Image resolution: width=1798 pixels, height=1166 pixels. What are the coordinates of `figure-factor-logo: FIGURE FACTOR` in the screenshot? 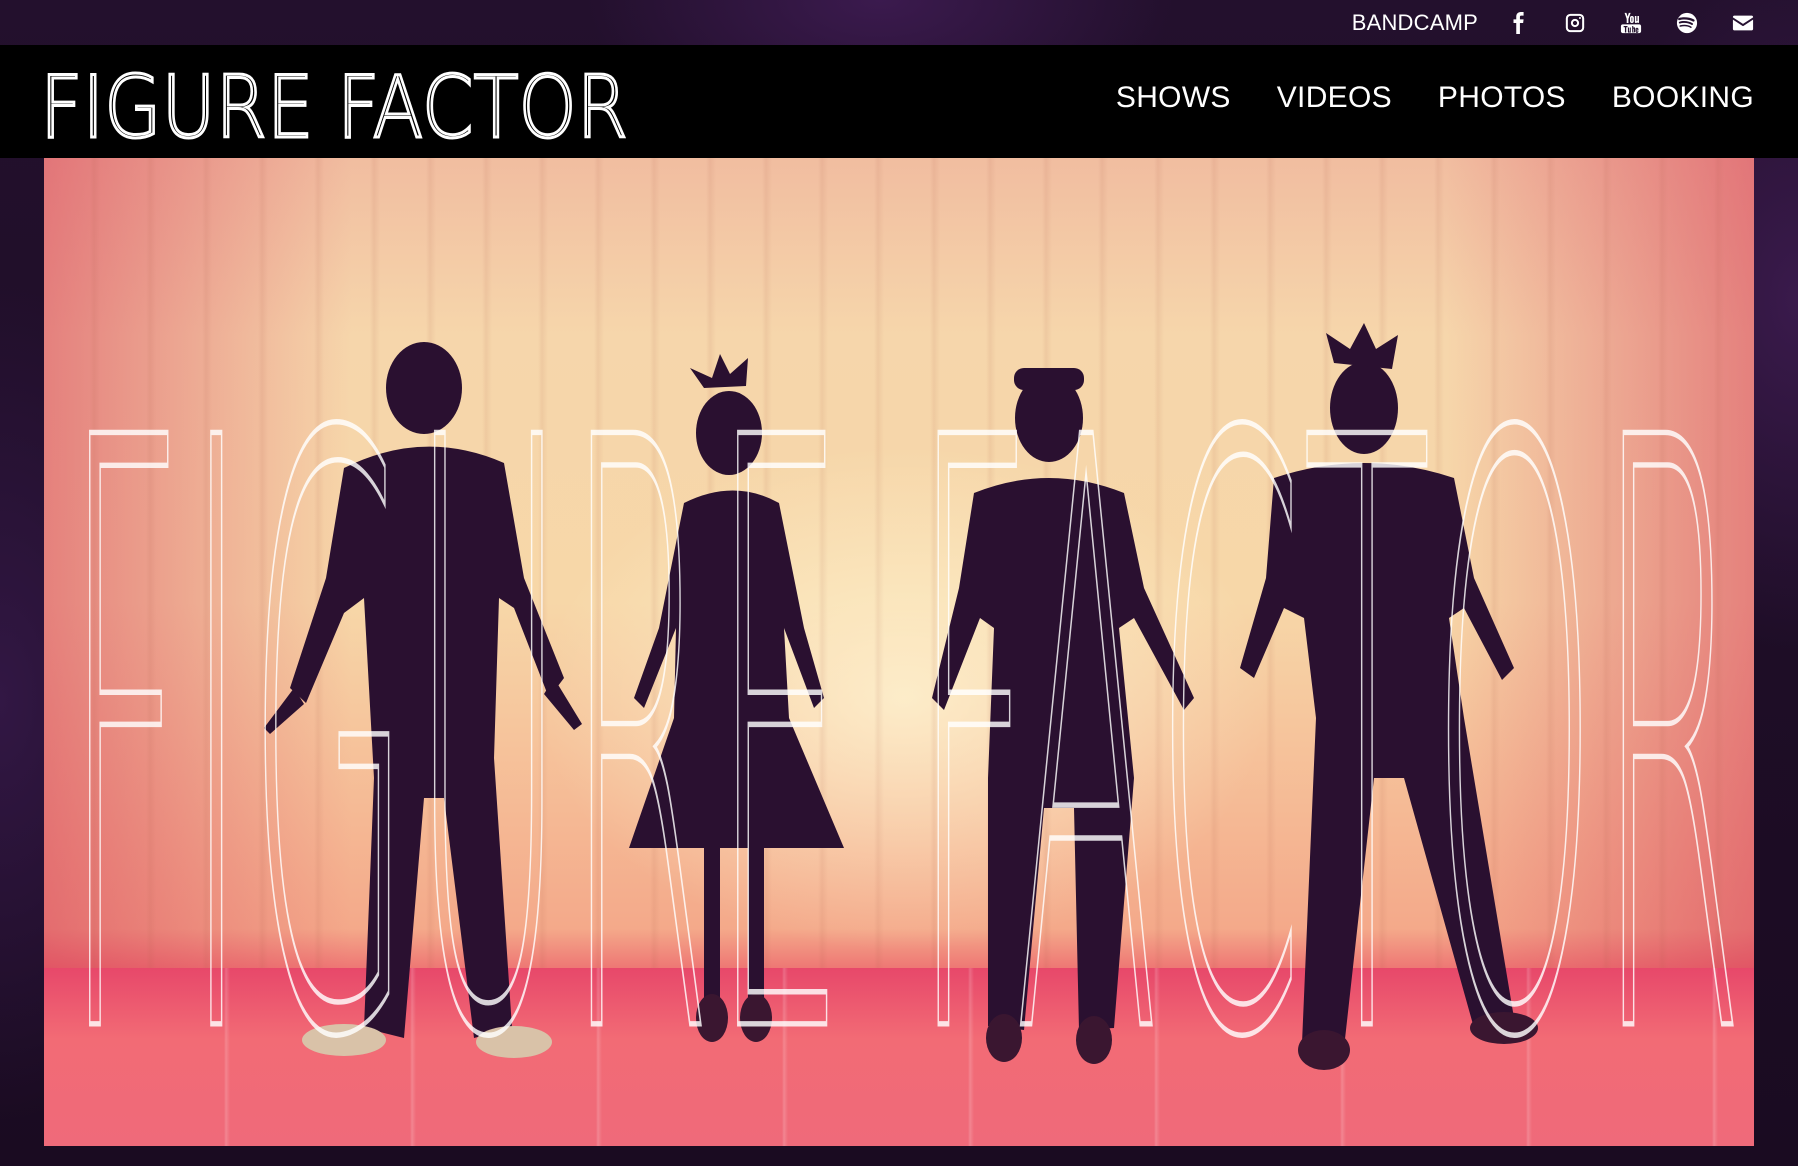 It's located at (335, 103).